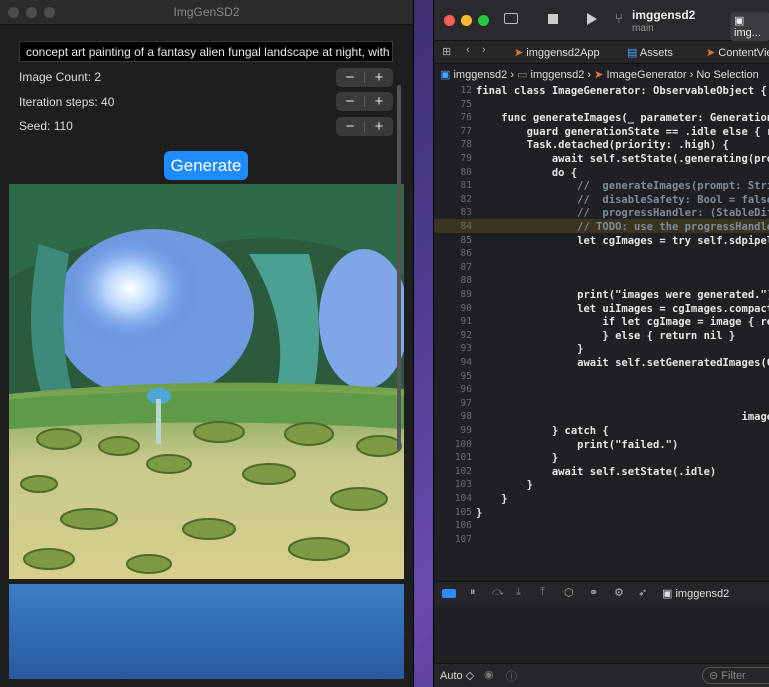  What do you see at coordinates (206, 12) in the screenshot?
I see `app-titlebar: ImgGenSD2` at bounding box center [206, 12].